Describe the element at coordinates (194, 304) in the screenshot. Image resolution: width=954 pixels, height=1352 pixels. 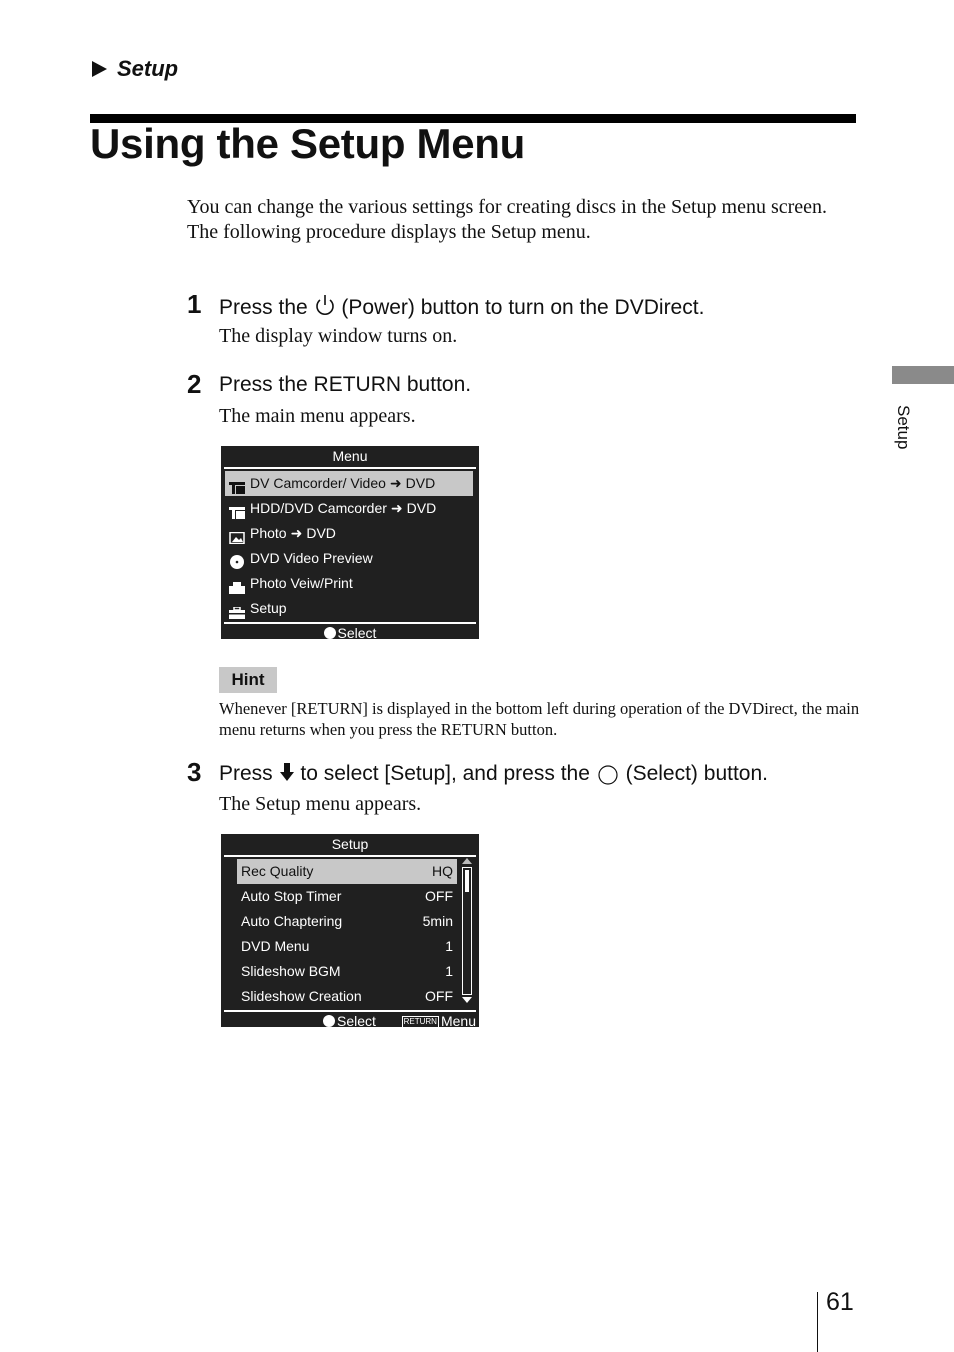
I see `step-1-number: 1` at that location.